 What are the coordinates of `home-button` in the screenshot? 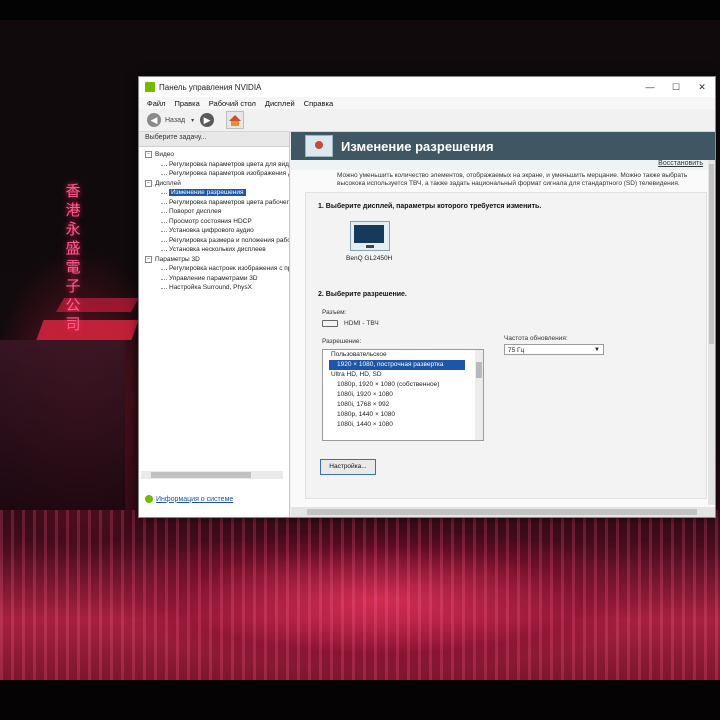 It's located at (235, 120).